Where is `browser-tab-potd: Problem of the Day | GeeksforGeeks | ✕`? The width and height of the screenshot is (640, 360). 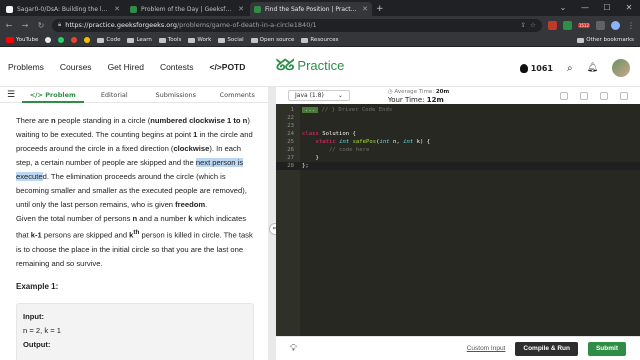
browser-tab-potd: Problem of the Day | GeeksforGeeks | ✕ is located at coordinates (187, 9).